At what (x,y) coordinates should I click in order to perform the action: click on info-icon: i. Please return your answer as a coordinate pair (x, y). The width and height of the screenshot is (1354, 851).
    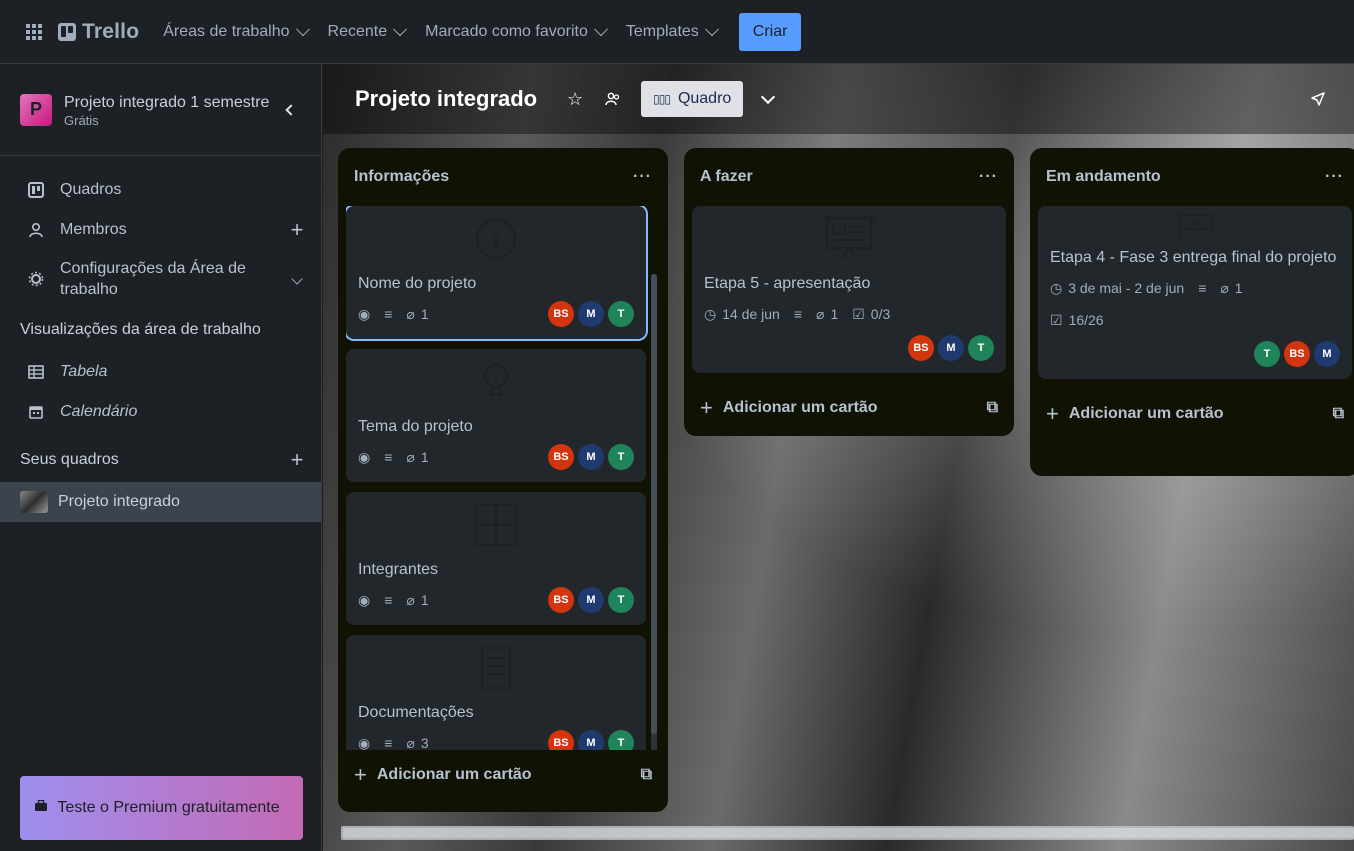
    Looking at the image, I should click on (496, 239).